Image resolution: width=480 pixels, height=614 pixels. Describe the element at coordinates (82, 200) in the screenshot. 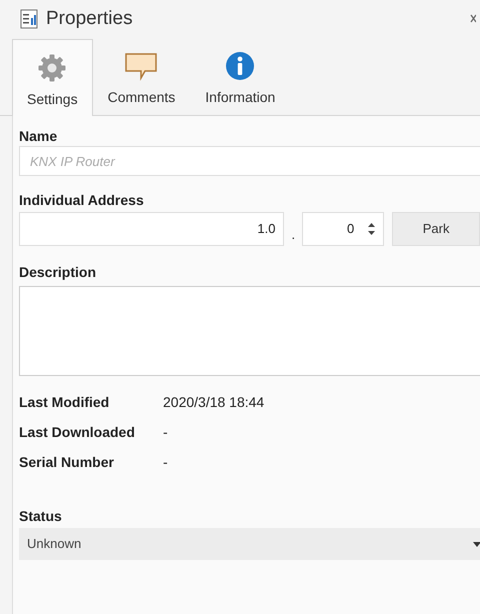

I see `field-label: Individual Address` at that location.